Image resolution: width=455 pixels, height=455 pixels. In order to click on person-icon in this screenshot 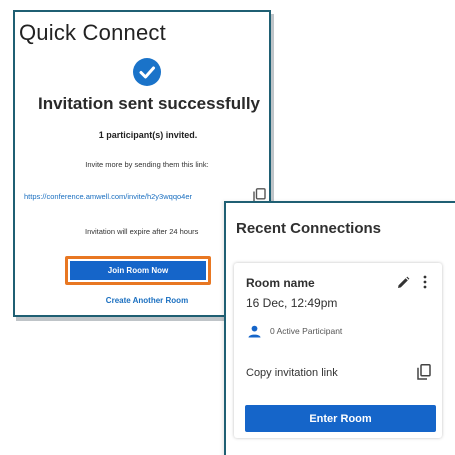, I will do `click(254, 331)`.